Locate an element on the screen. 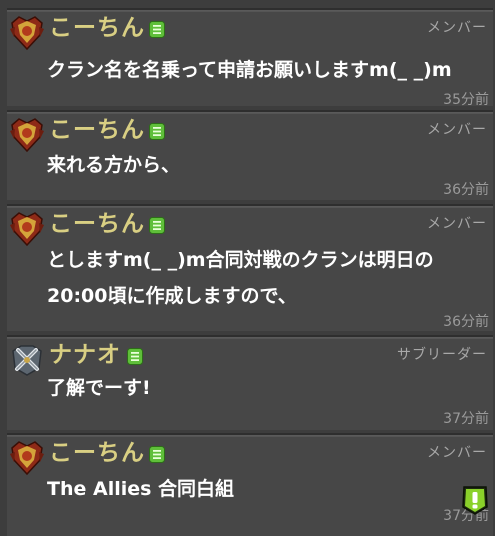 This screenshot has height=536, width=495. message-text: The Allies 合同白組 is located at coordinates (141, 489).